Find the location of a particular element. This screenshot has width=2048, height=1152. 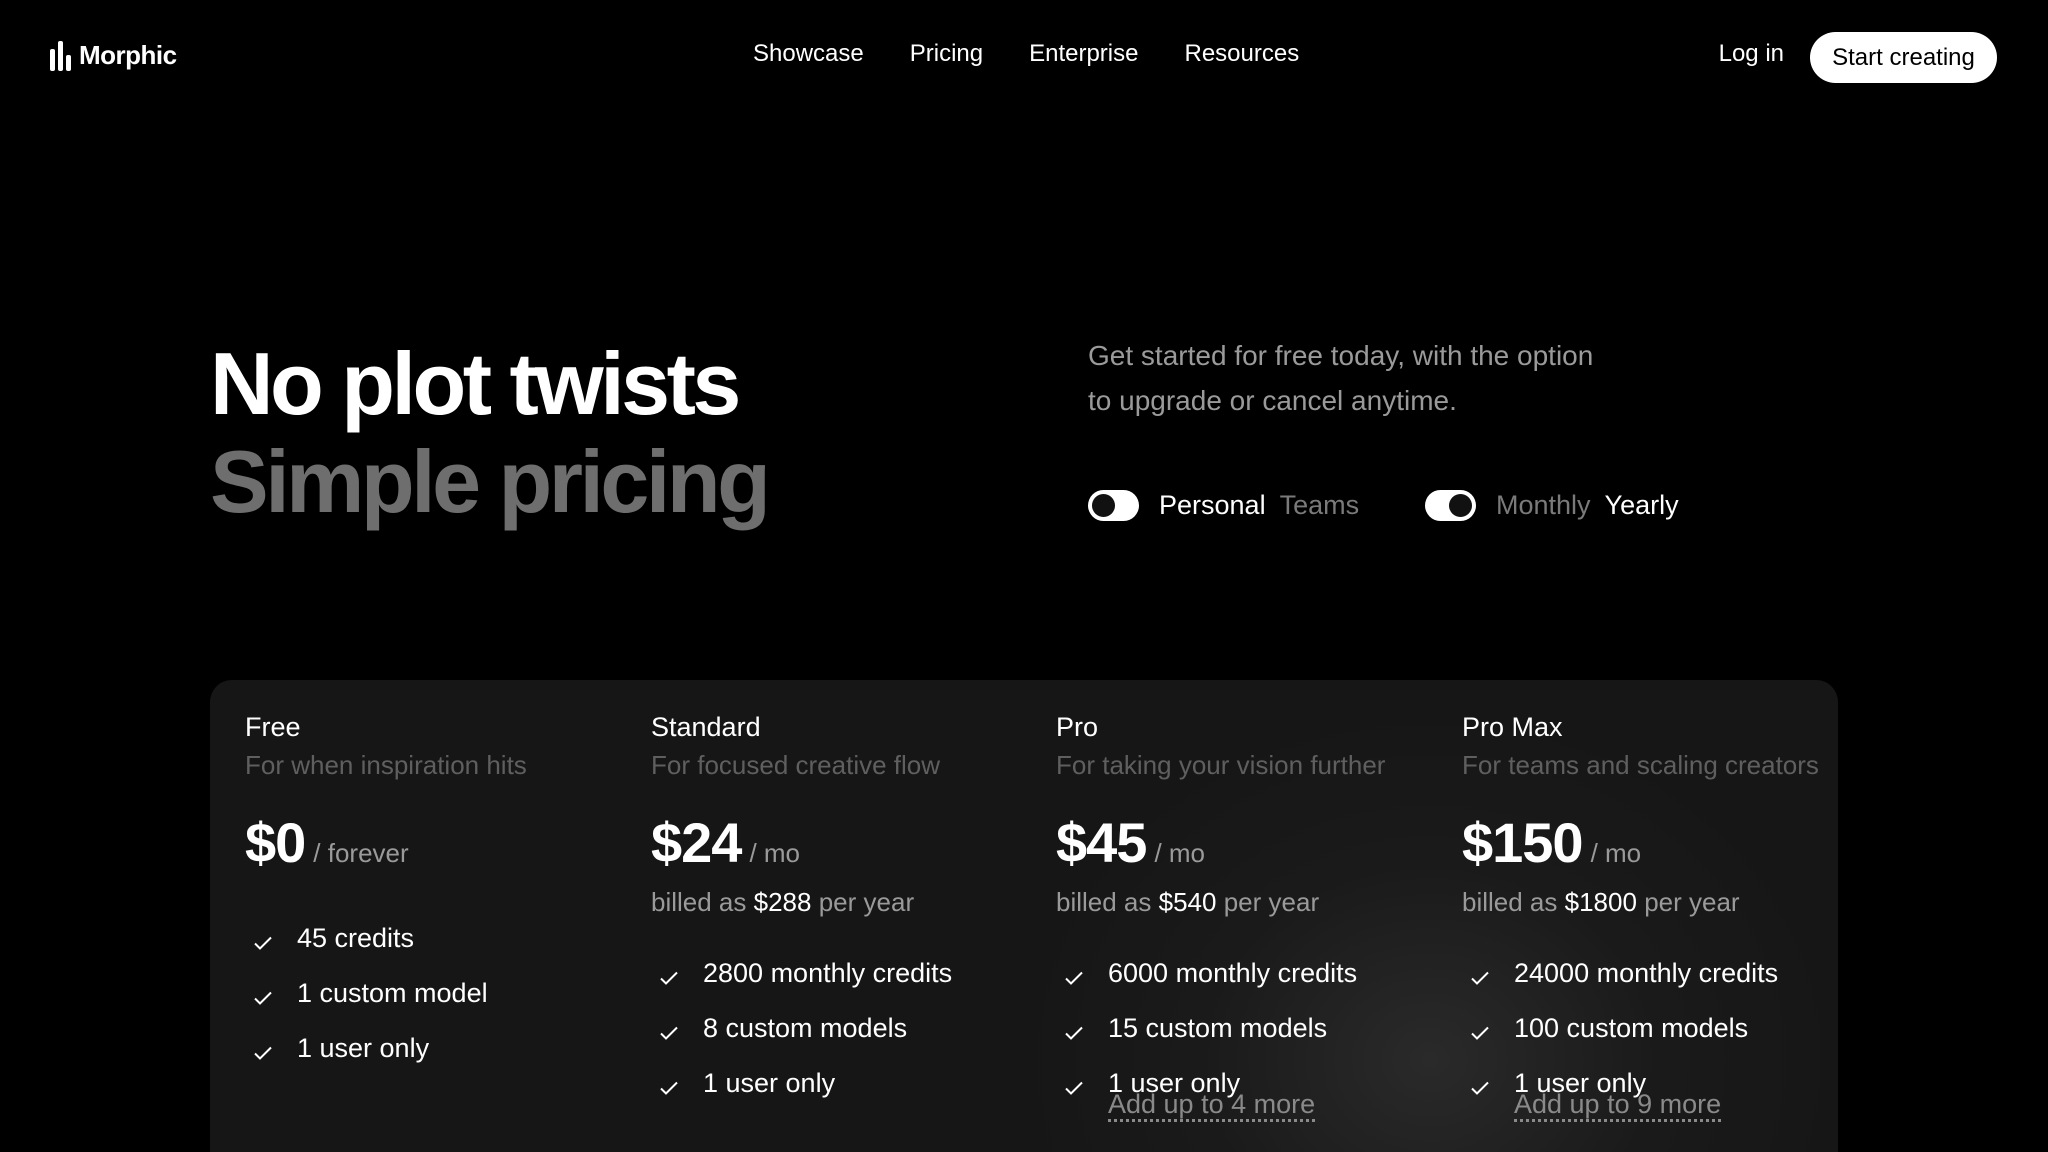

audience-toggle-group: Personal Teams is located at coordinates (1223, 505).